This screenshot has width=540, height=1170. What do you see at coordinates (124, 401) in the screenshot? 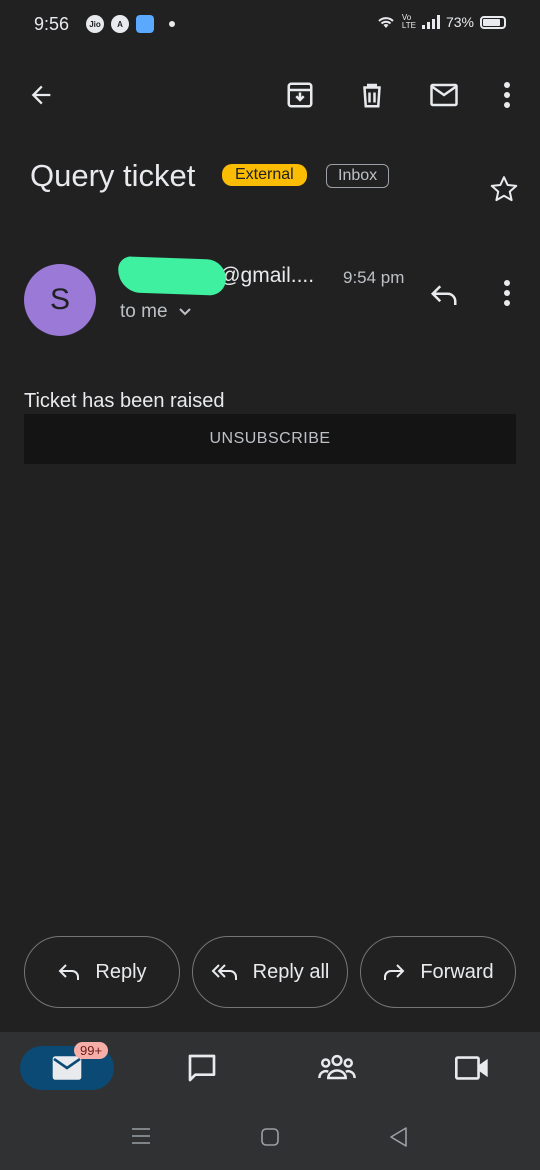
I see `email-body: Ticket has been raised` at bounding box center [124, 401].